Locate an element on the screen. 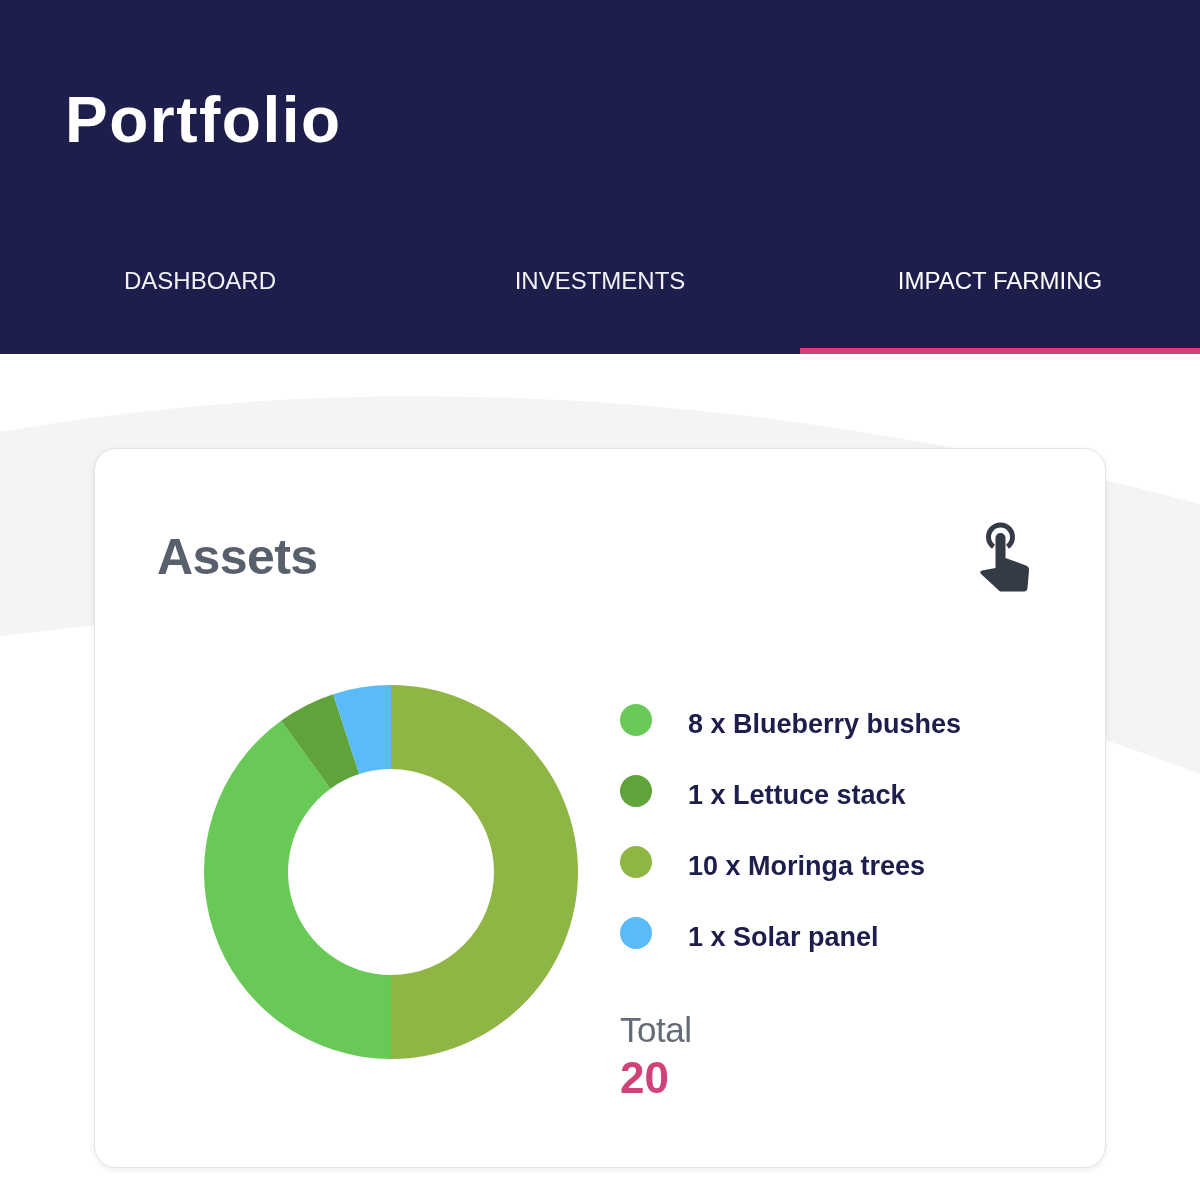 This screenshot has height=1186, width=1200. nav-tab: INVESTMENTS is located at coordinates (600, 299).